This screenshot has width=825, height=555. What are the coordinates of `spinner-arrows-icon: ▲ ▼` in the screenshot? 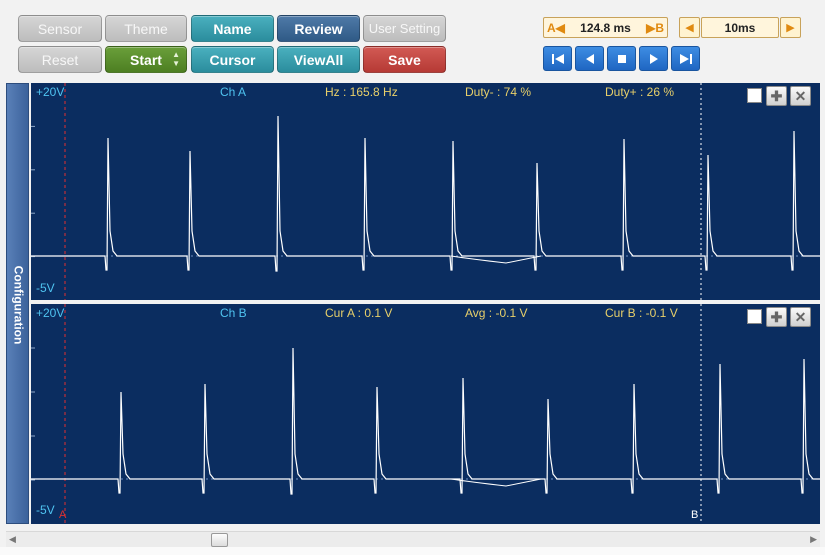 It's located at (176, 59).